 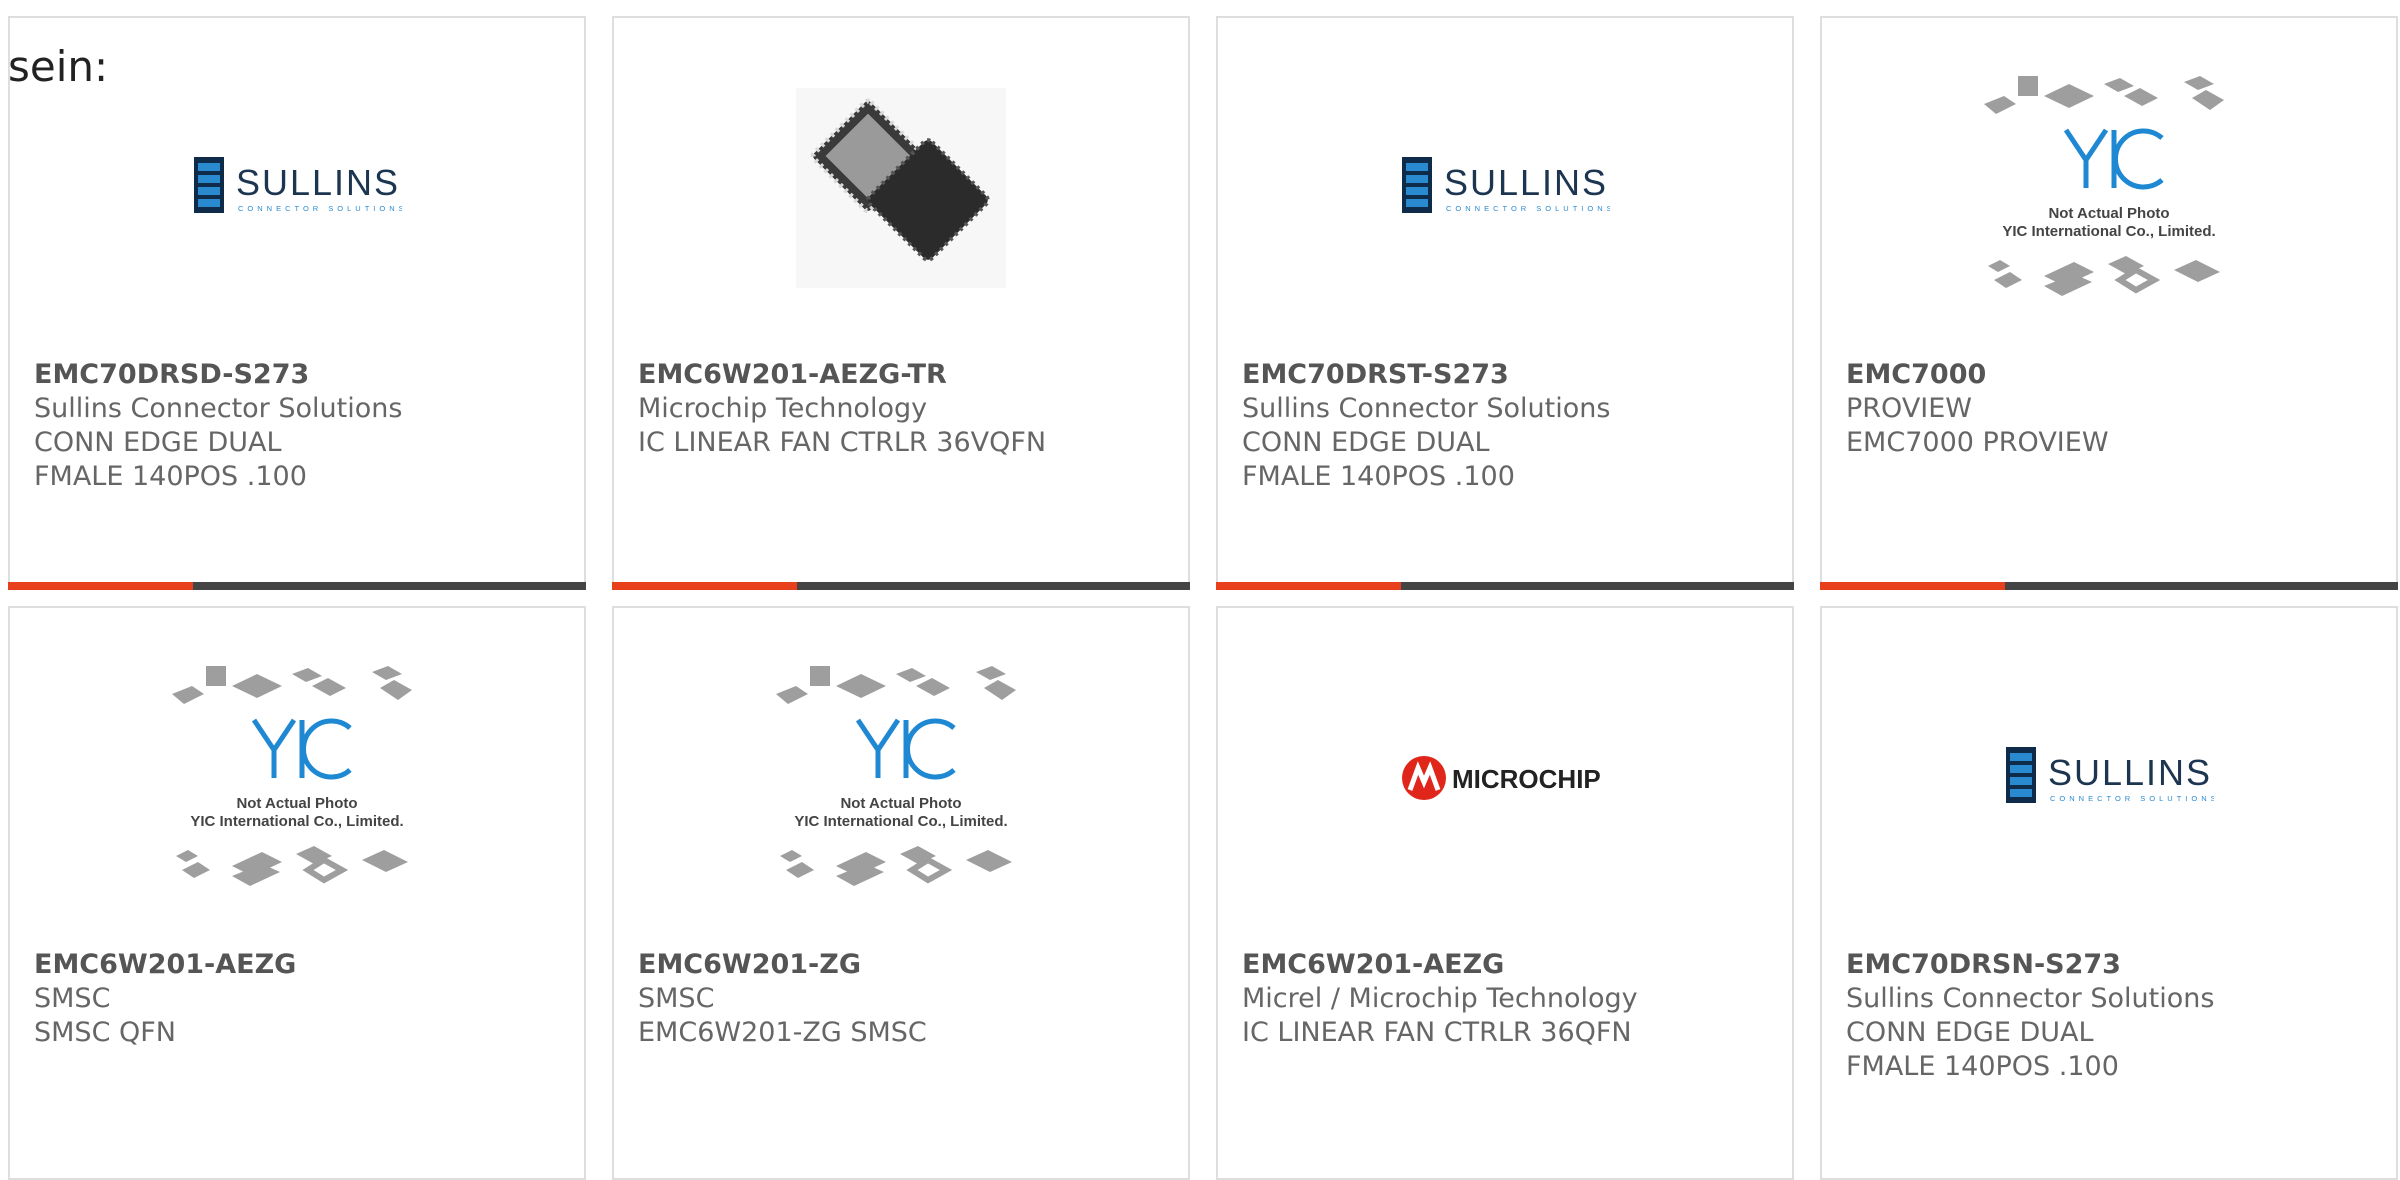 I want to click on manufacturer: Microchip Technology, so click(x=783, y=408).